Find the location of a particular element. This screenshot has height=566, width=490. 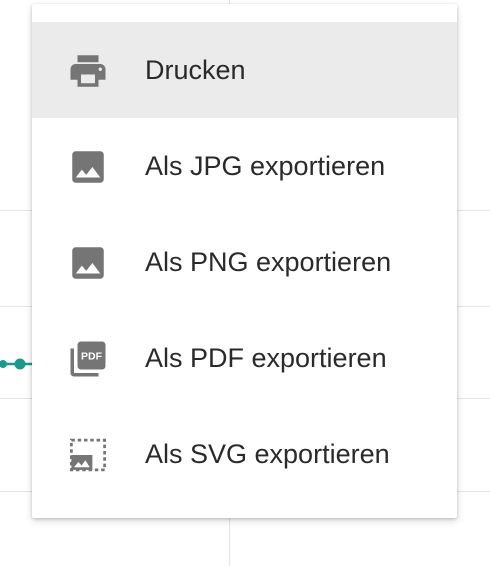

menu-item-label: Als PNG exportieren is located at coordinates (268, 262).